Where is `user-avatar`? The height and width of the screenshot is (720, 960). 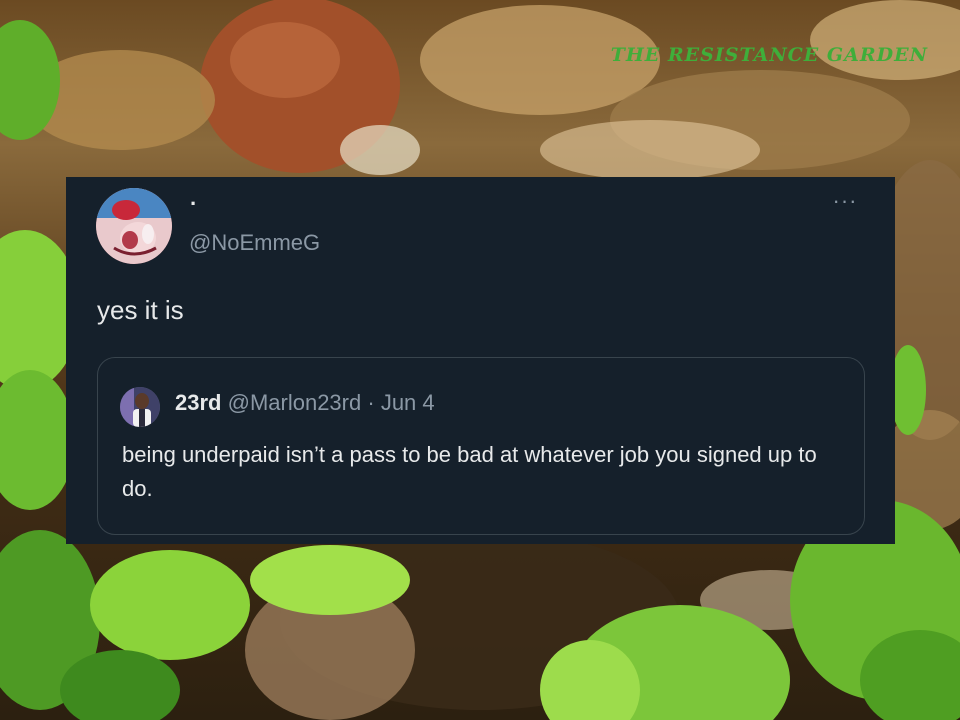
user-avatar is located at coordinates (134, 226).